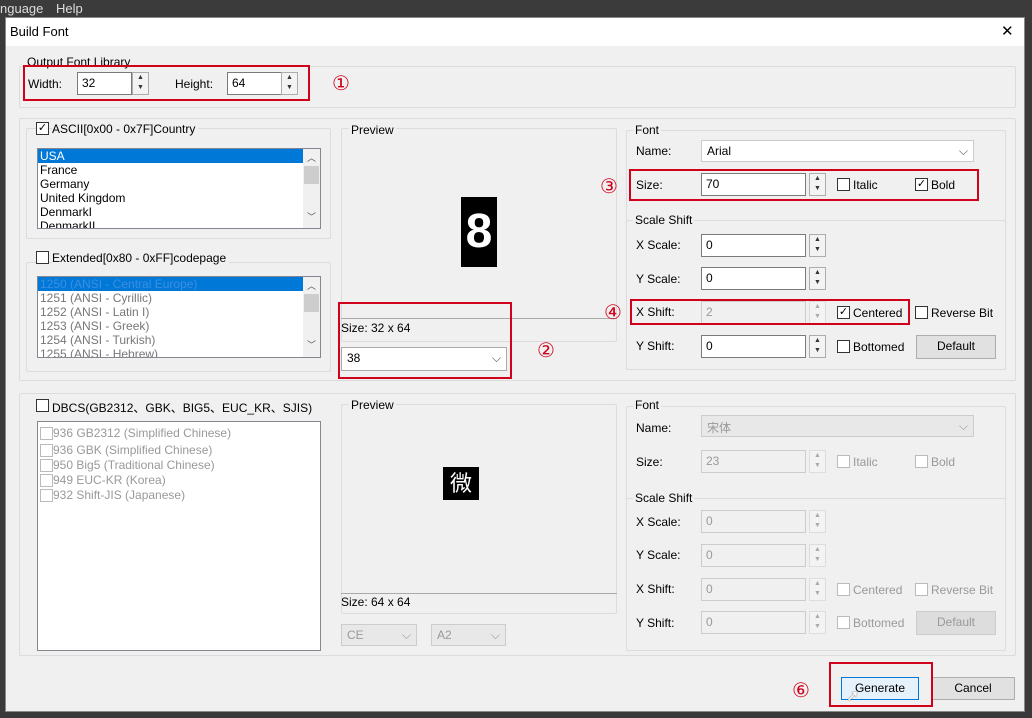 This screenshot has height=718, width=1032. What do you see at coordinates (479, 593) in the screenshot?
I see `divider` at bounding box center [479, 593].